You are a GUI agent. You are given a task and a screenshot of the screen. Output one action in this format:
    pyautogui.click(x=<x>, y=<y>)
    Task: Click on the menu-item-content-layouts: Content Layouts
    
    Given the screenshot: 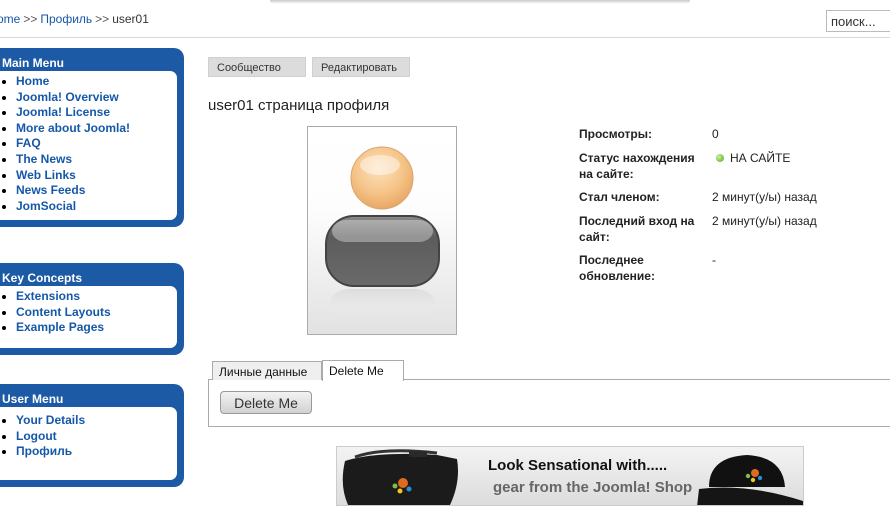 What is the action you would take?
    pyautogui.click(x=96, y=313)
    